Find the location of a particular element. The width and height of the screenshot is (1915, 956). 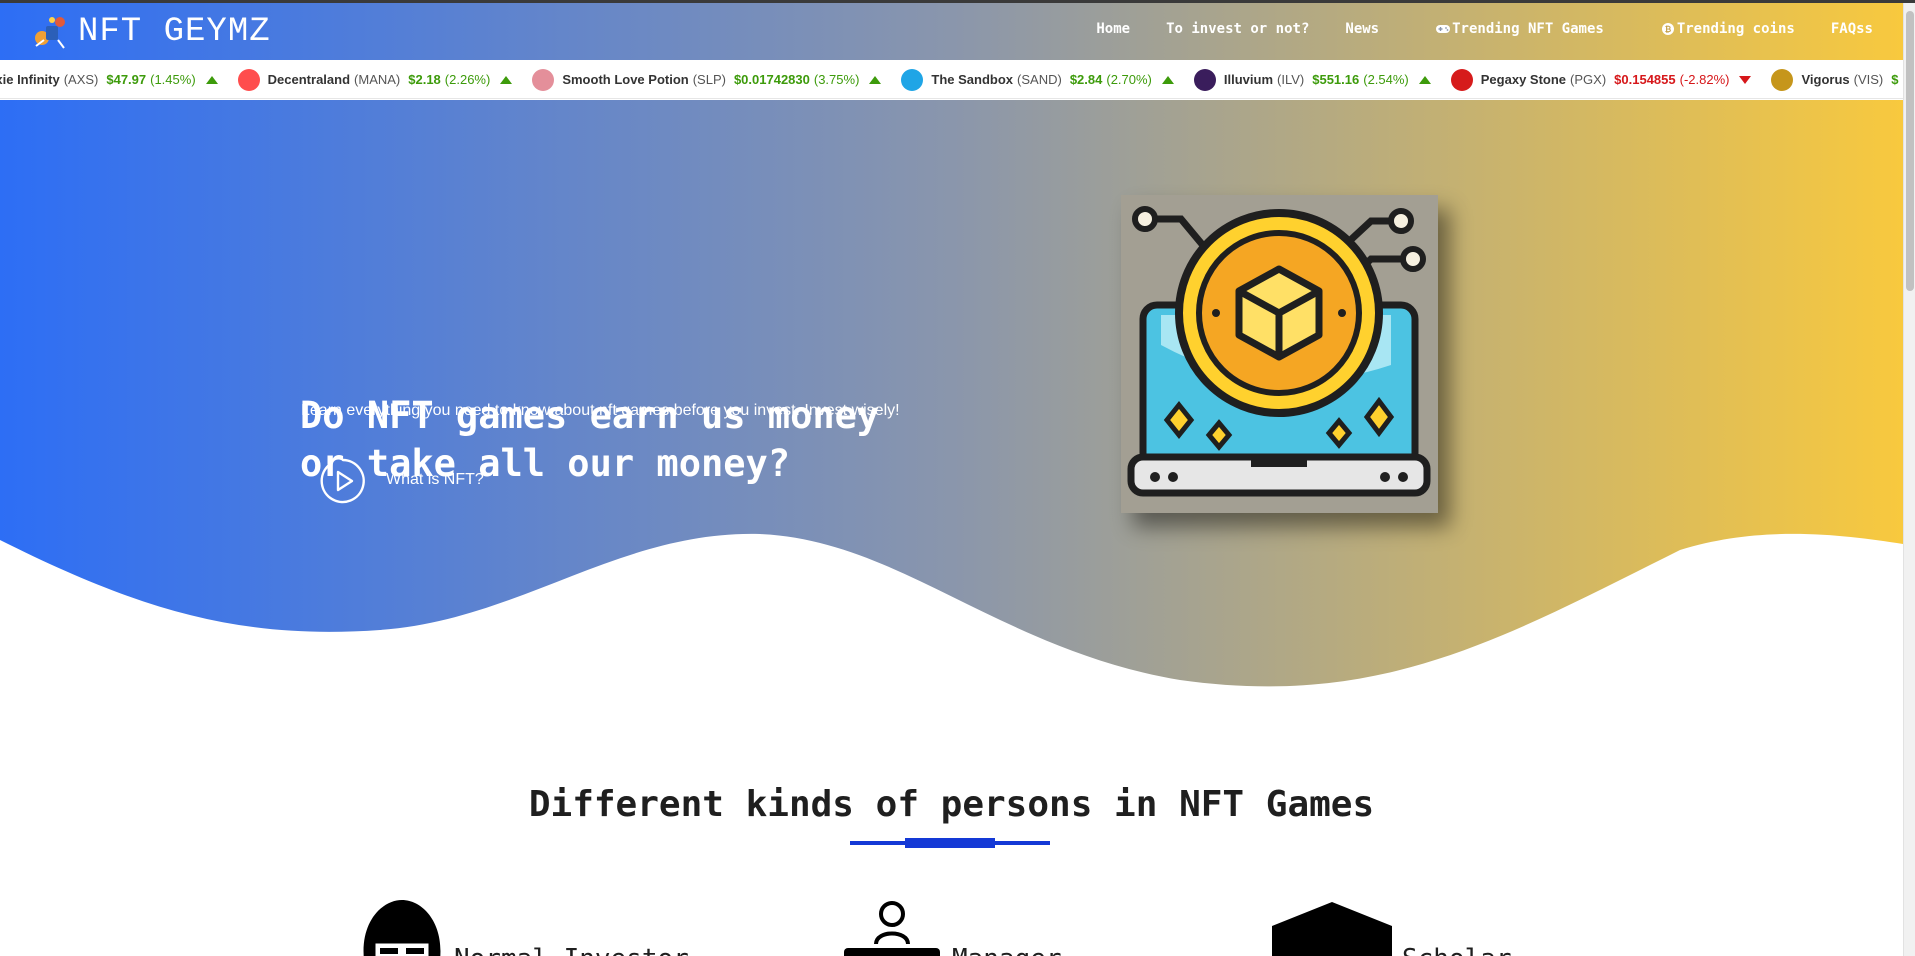

persona-investor: Normal Investor is located at coordinates (524, 928).